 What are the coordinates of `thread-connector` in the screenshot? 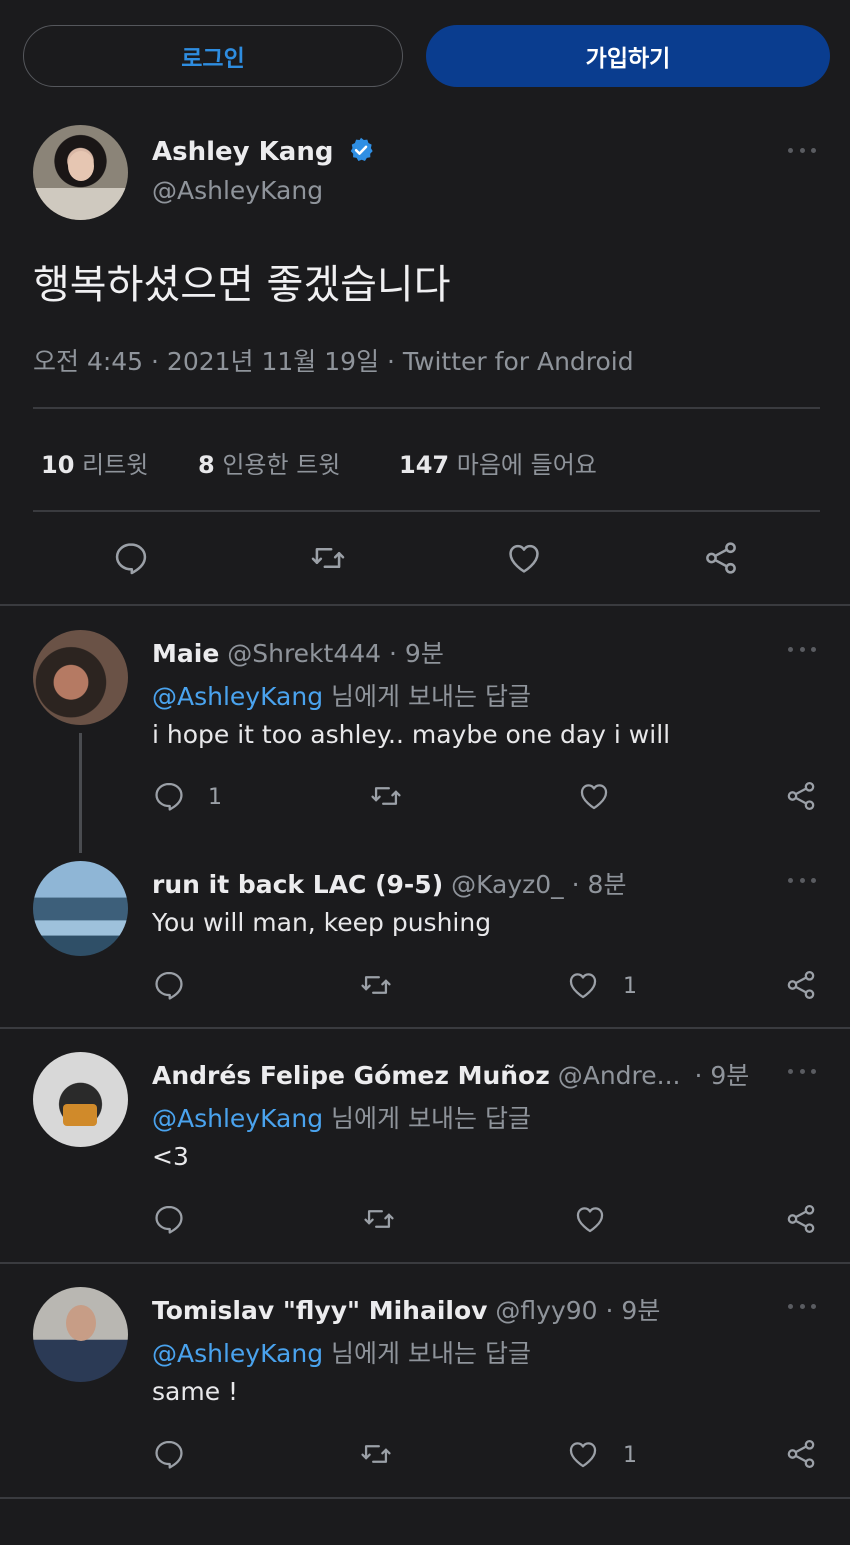 It's located at (80, 793).